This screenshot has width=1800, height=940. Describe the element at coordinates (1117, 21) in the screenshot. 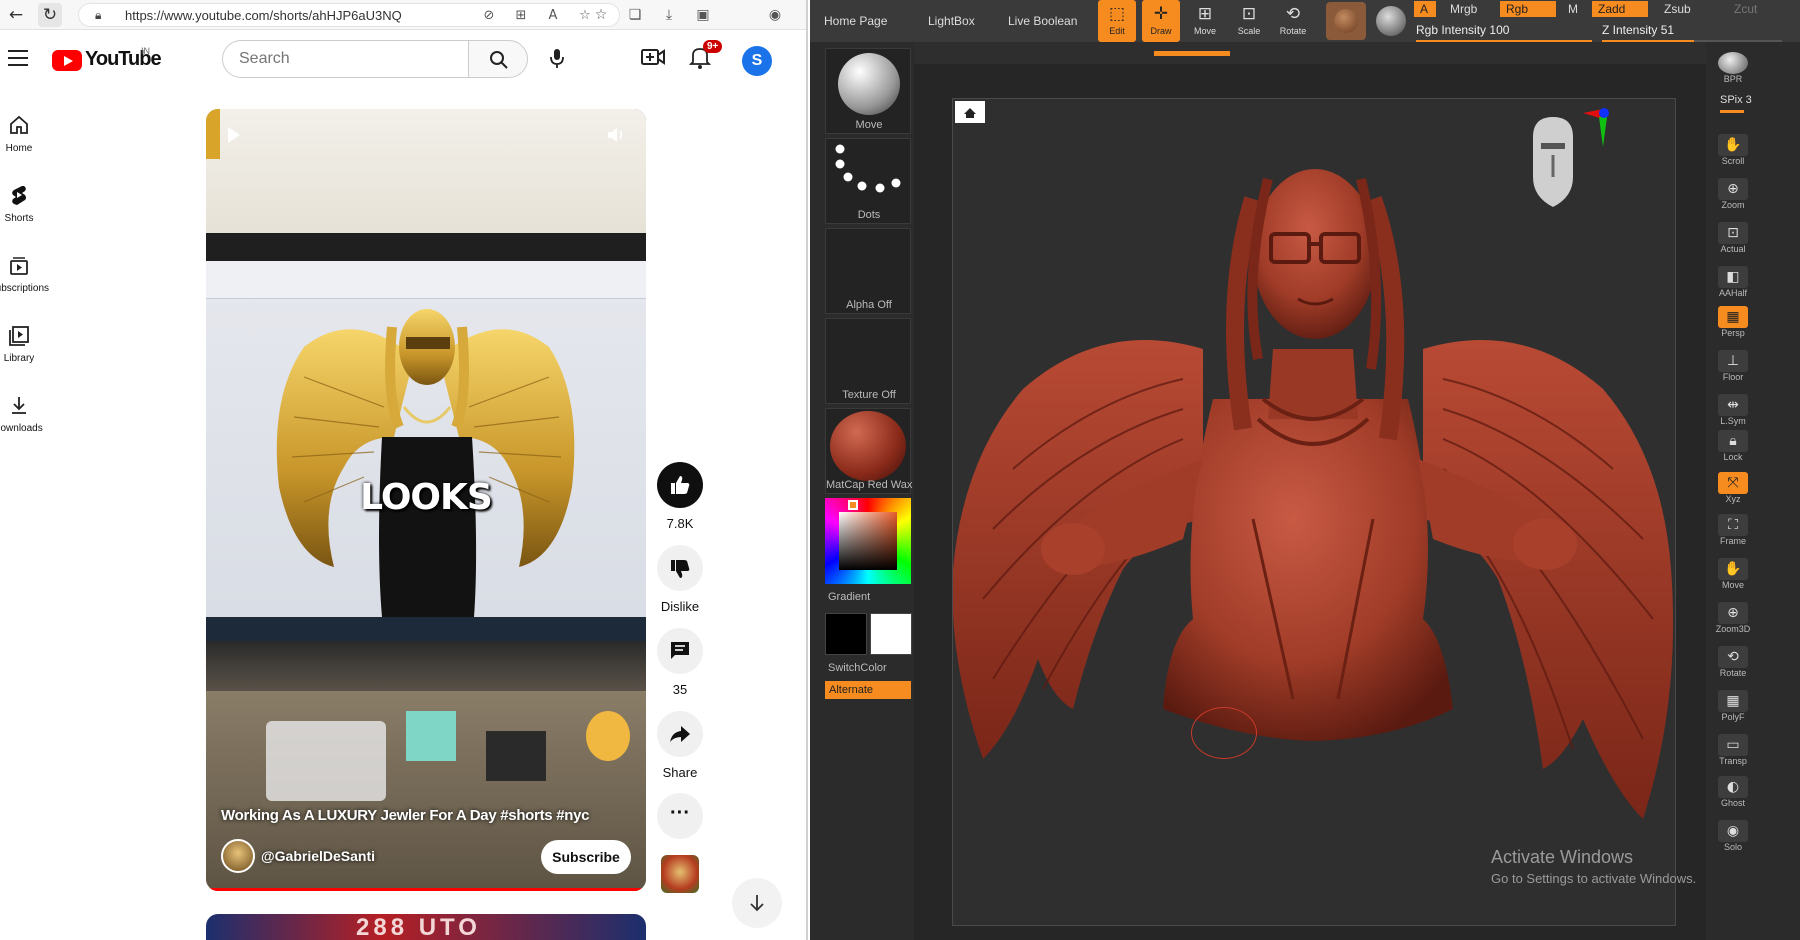

I see `edit-mode-button: ⬚ Edit` at that location.